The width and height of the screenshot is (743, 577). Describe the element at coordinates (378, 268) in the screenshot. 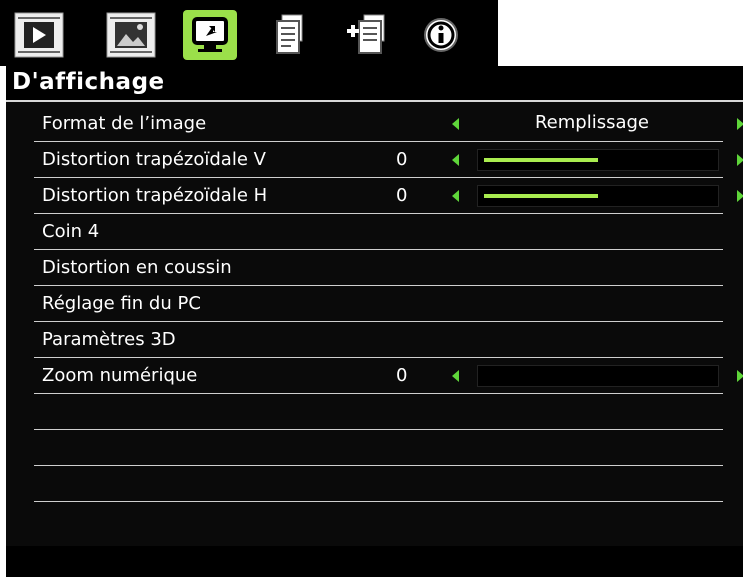

I see `menu-item-pincushion: Distortion en coussin` at that location.